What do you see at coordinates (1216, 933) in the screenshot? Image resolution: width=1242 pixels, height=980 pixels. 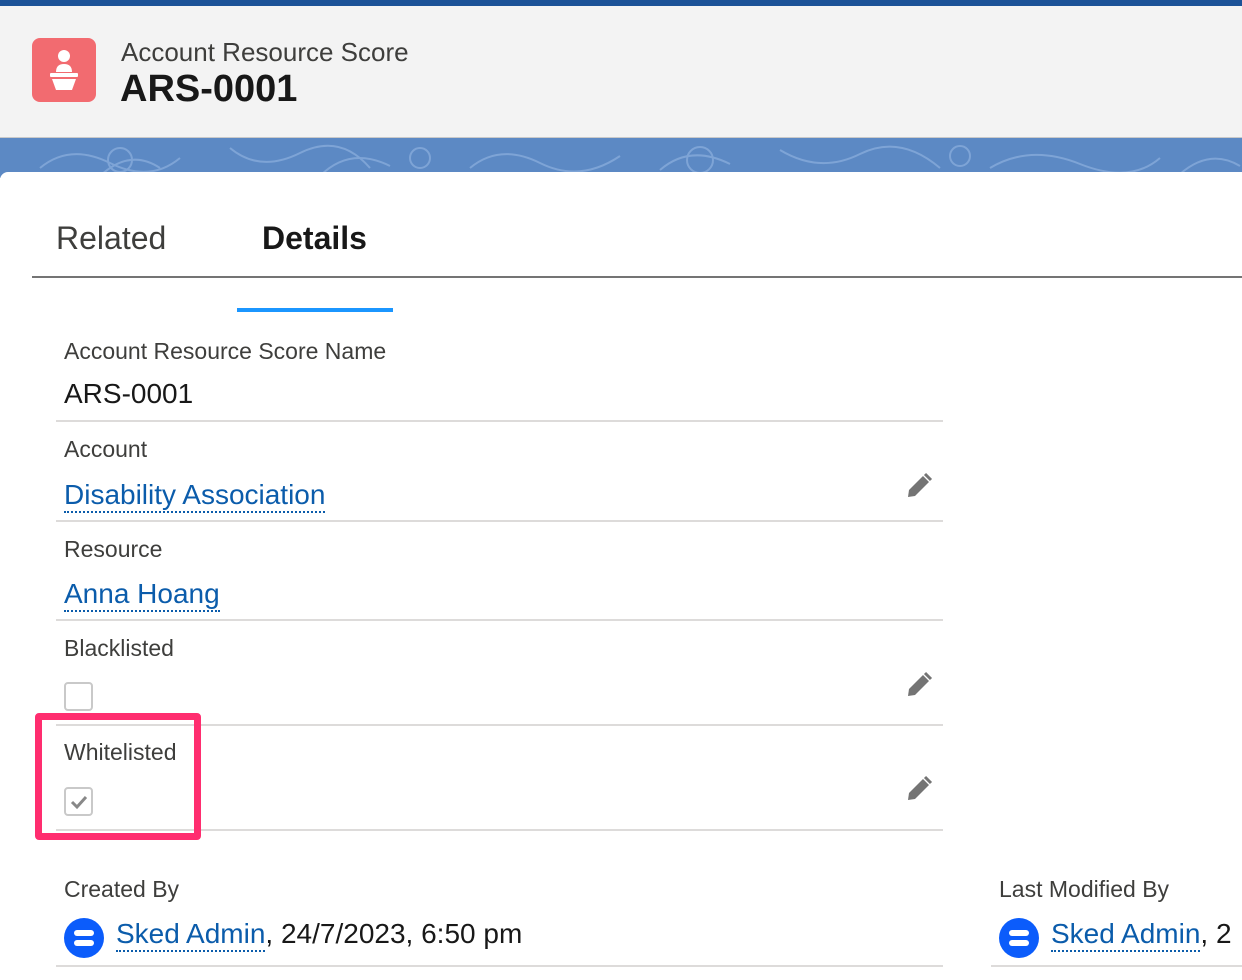 I see `last-modified-date: , 2` at bounding box center [1216, 933].